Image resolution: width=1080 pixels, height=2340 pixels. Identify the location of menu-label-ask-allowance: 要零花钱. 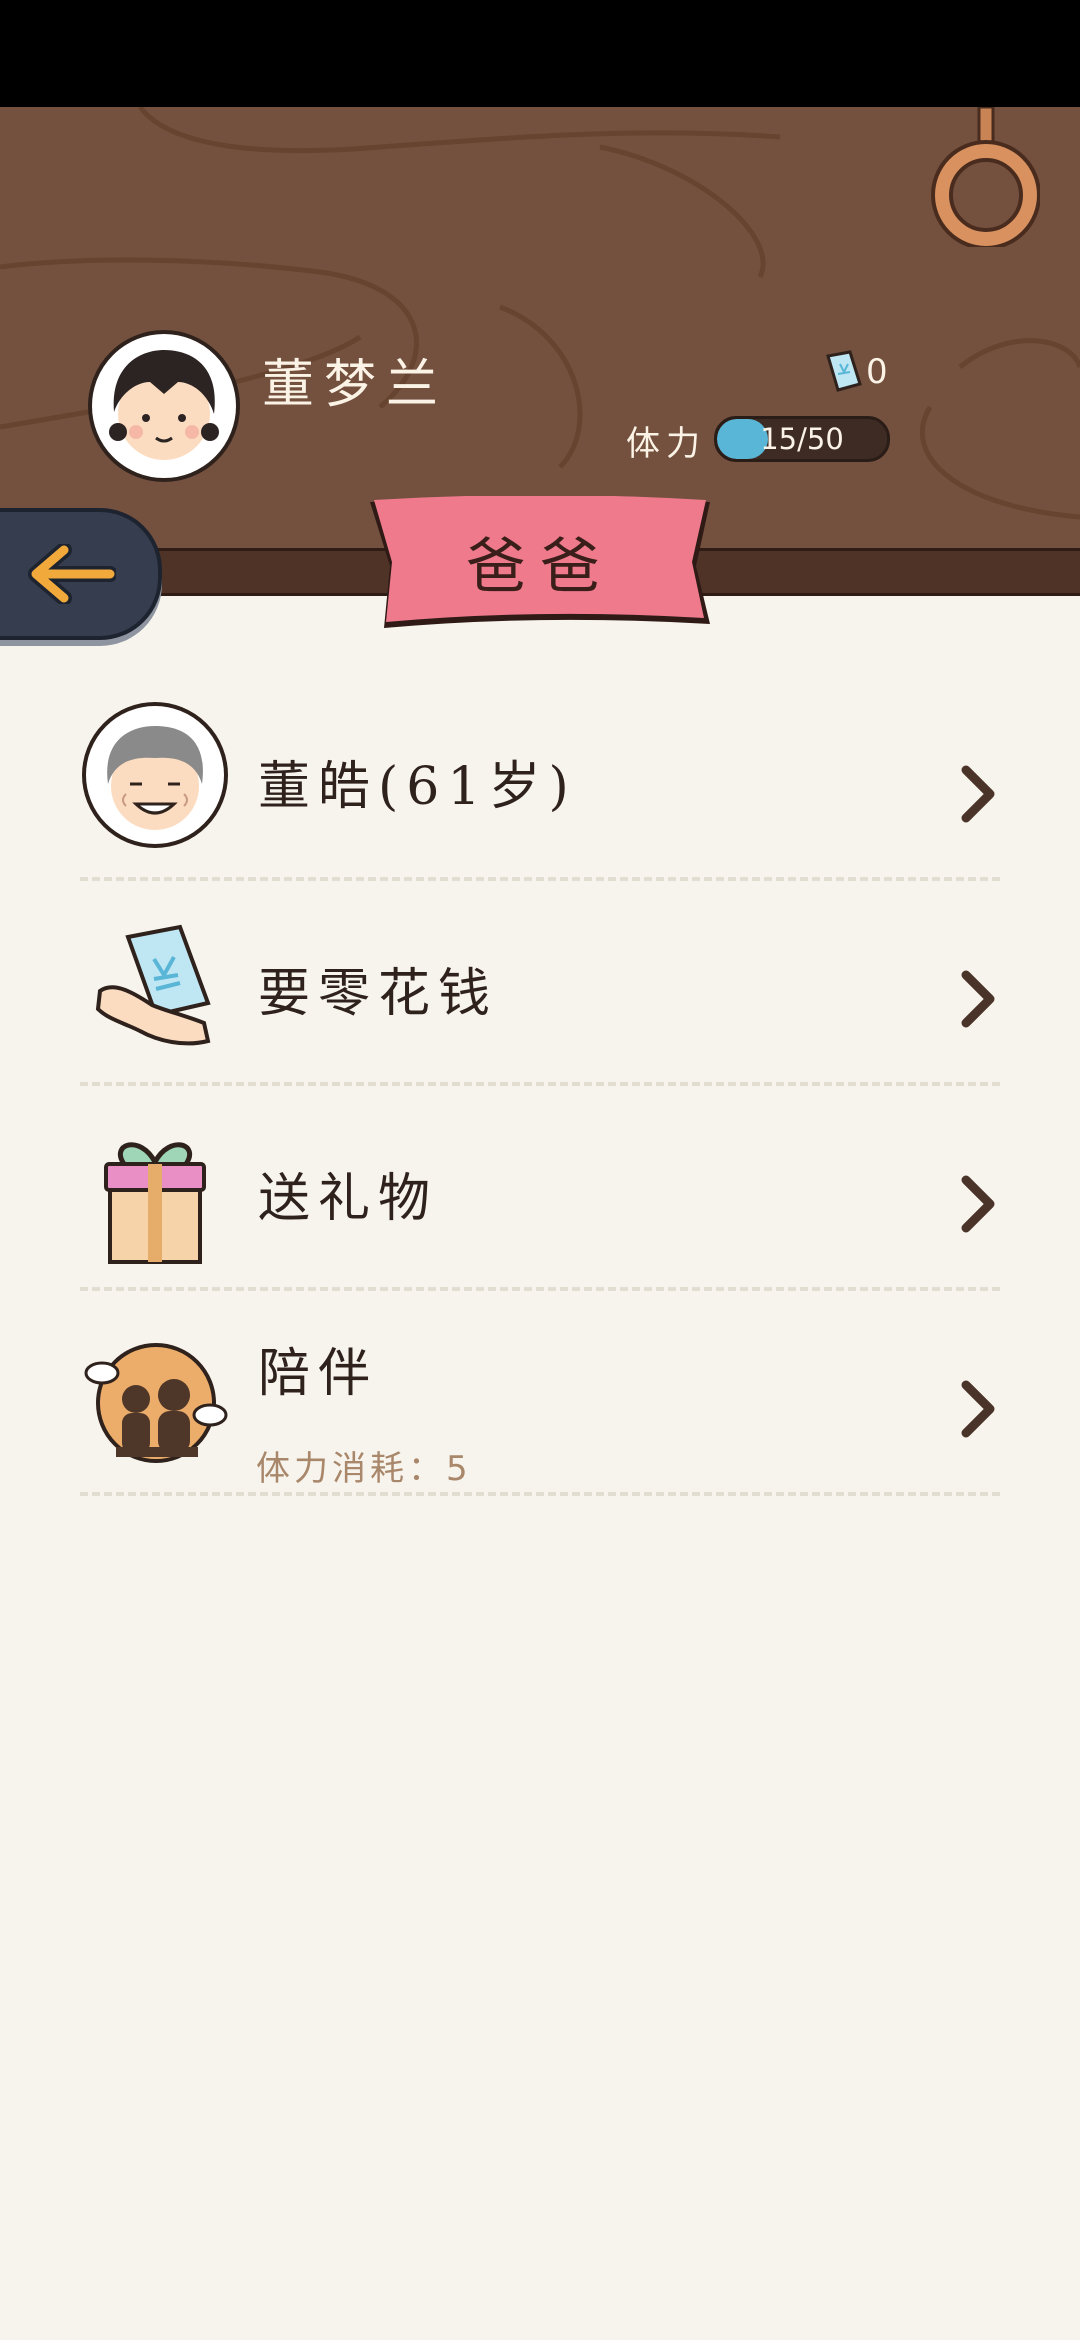
(378, 994).